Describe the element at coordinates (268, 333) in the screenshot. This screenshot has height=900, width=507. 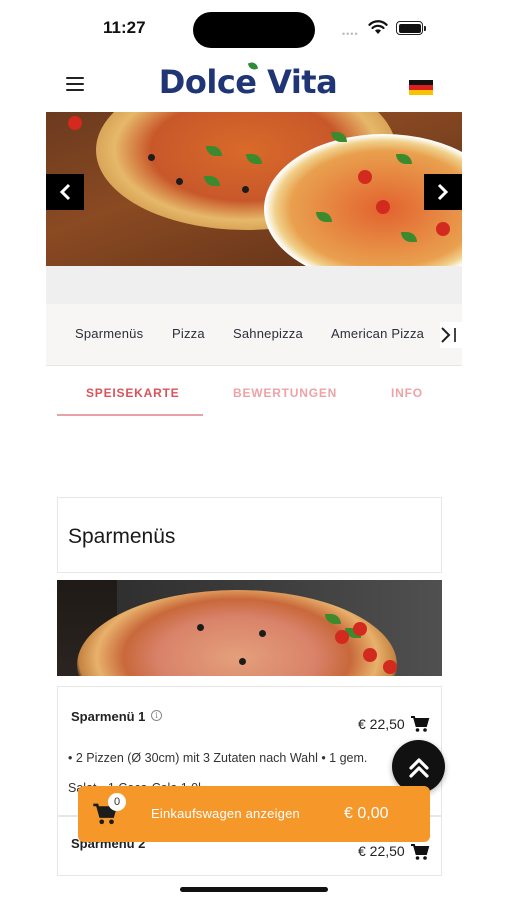
I see `category-sahnepizza: Sahnepizza` at that location.